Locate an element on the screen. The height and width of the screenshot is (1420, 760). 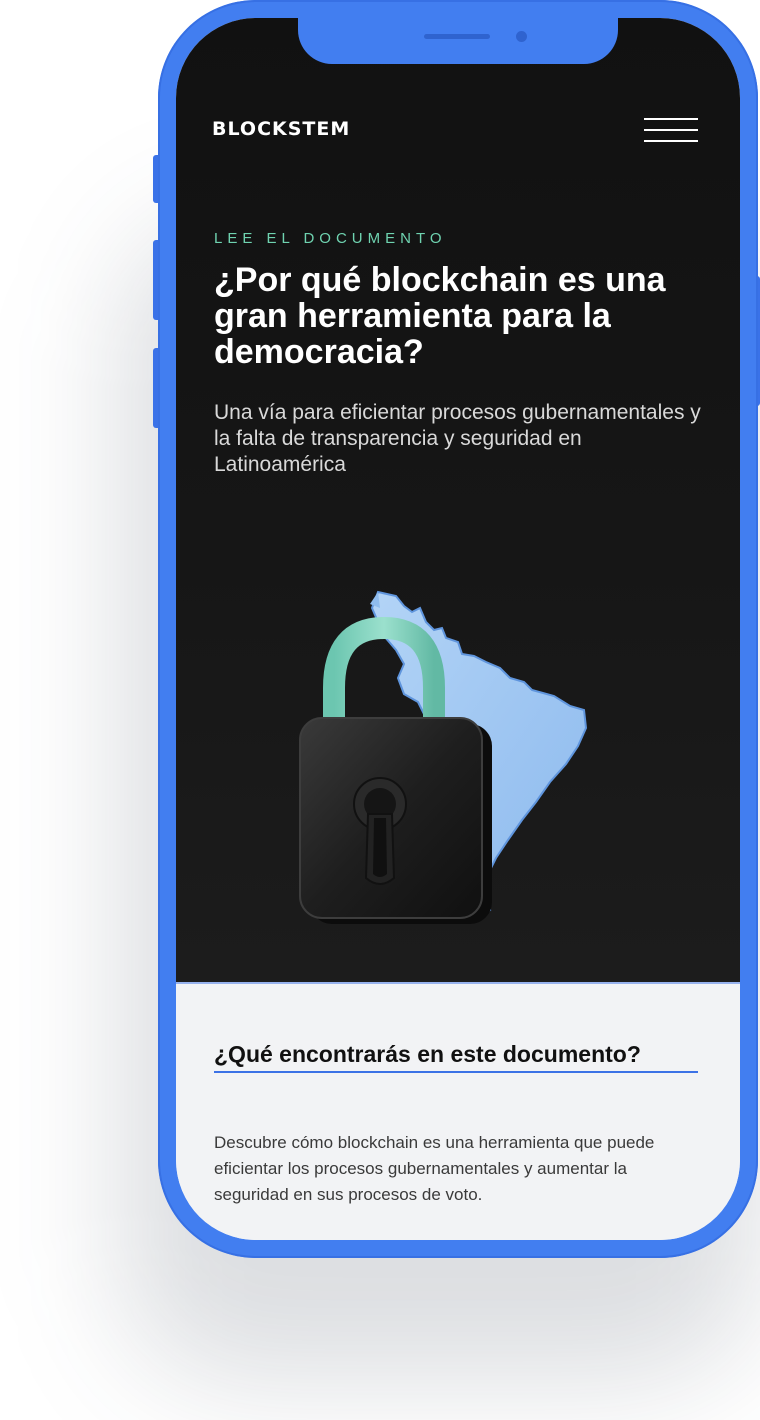
front-camera is located at coordinates (521, 36).